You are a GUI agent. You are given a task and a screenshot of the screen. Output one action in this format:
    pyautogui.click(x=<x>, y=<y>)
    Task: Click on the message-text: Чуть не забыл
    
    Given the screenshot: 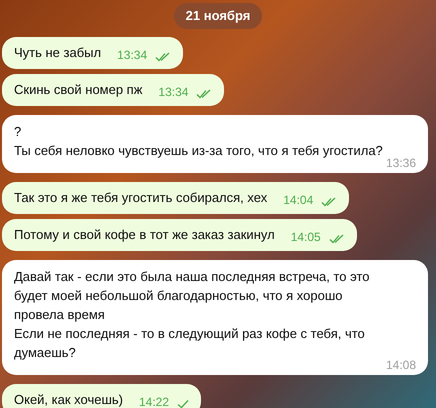 What is the action you would take?
    pyautogui.click(x=58, y=53)
    